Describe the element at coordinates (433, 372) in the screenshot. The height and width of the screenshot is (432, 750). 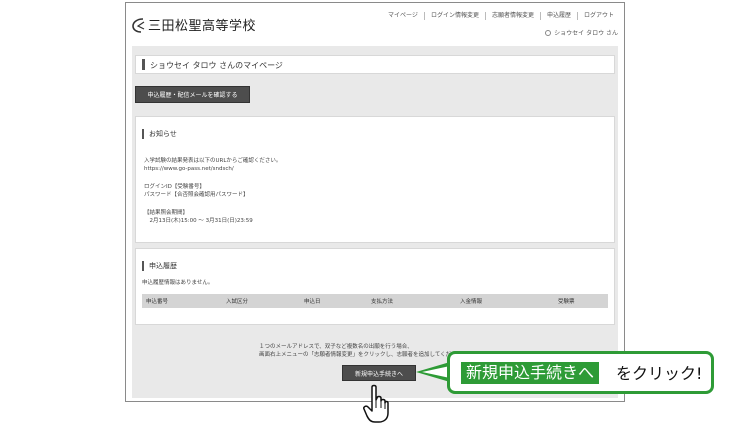
I see `callout-pointer` at that location.